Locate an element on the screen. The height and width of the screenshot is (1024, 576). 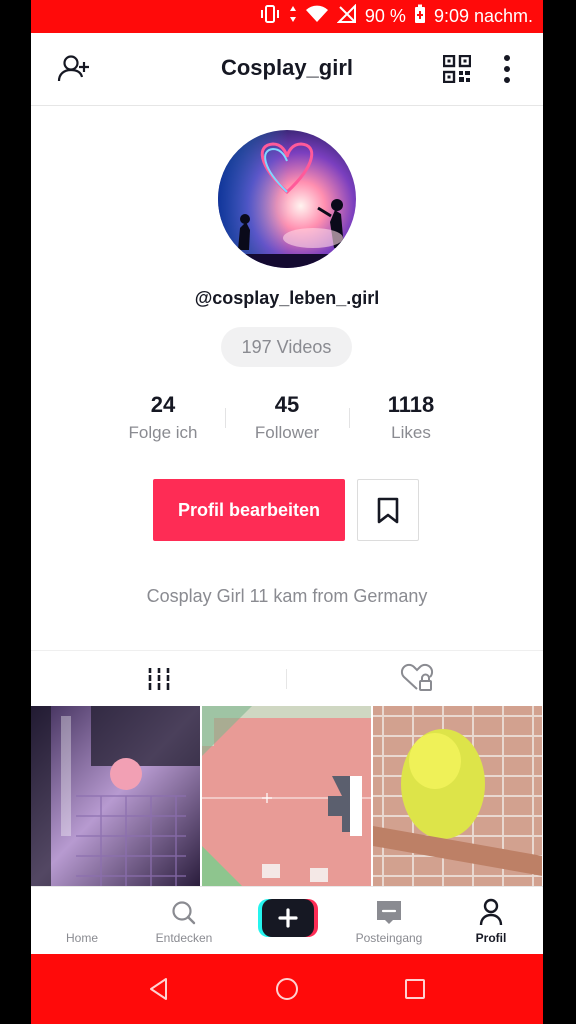
tab-liked is located at coordinates (415, 679).